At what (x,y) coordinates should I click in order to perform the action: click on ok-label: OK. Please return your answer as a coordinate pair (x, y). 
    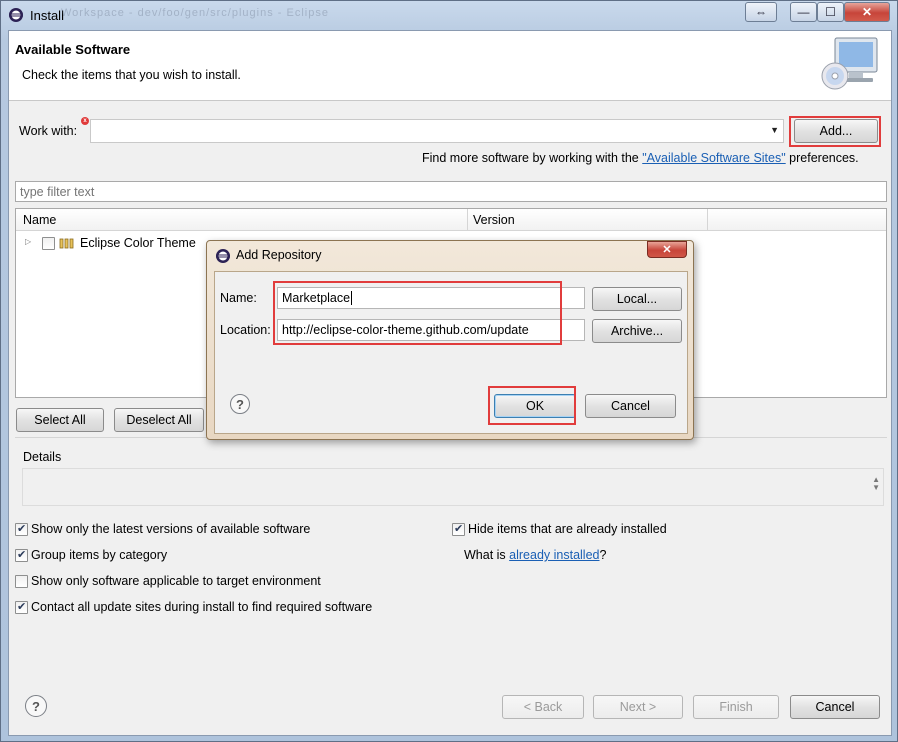
    Looking at the image, I should click on (535, 406).